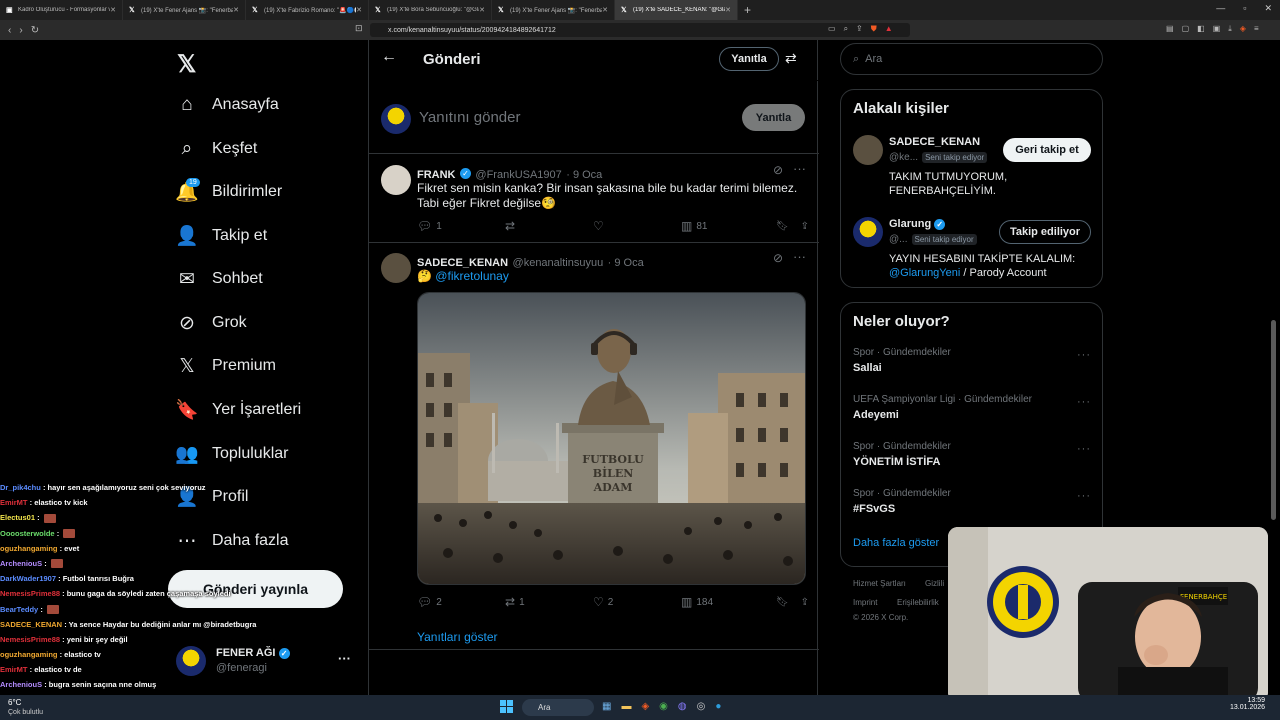  Describe the element at coordinates (1047, 150) in the screenshot. I see `follow-back-button: Geri takip et` at that location.